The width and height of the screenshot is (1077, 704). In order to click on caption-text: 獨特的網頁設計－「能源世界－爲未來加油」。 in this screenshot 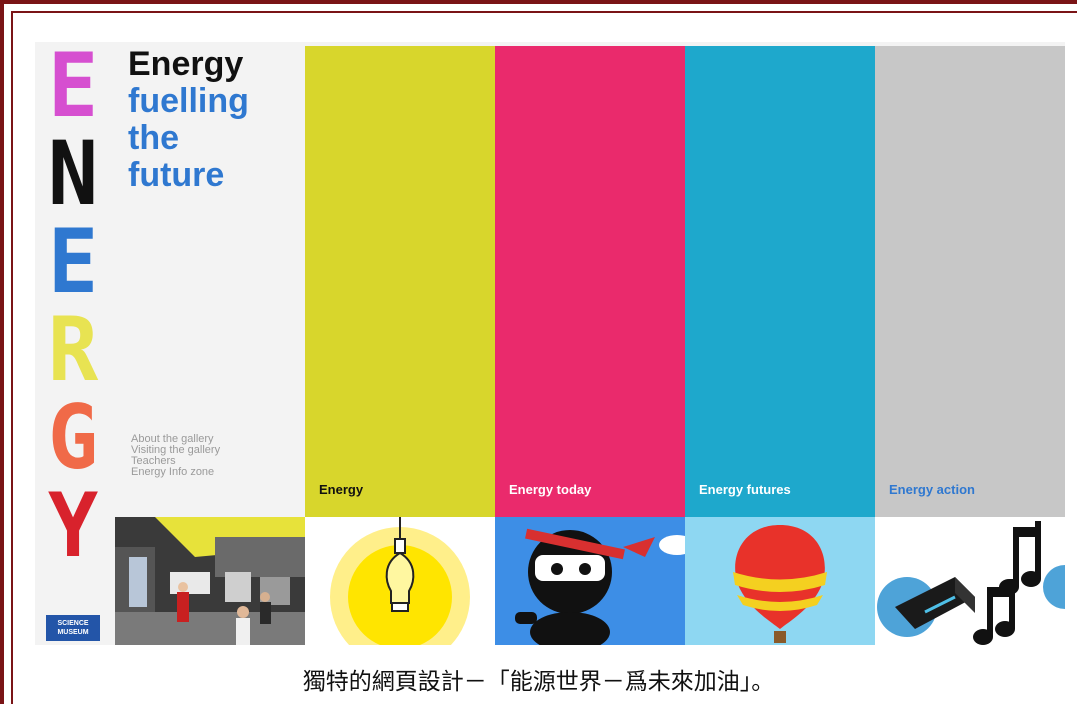, I will do `click(538, 682)`.